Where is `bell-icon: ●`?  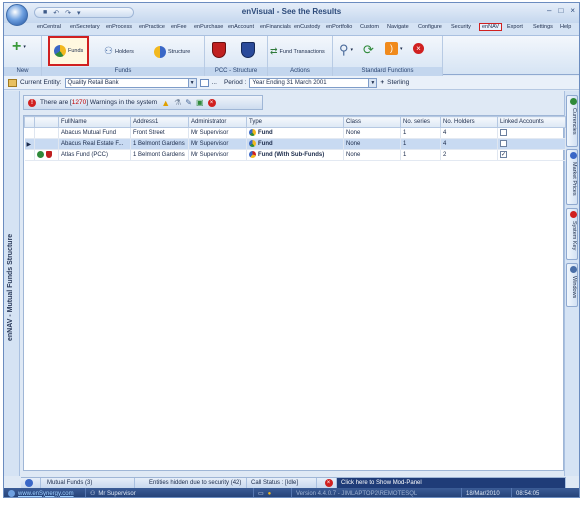
bell-icon: ● is located at coordinates (270, 494).